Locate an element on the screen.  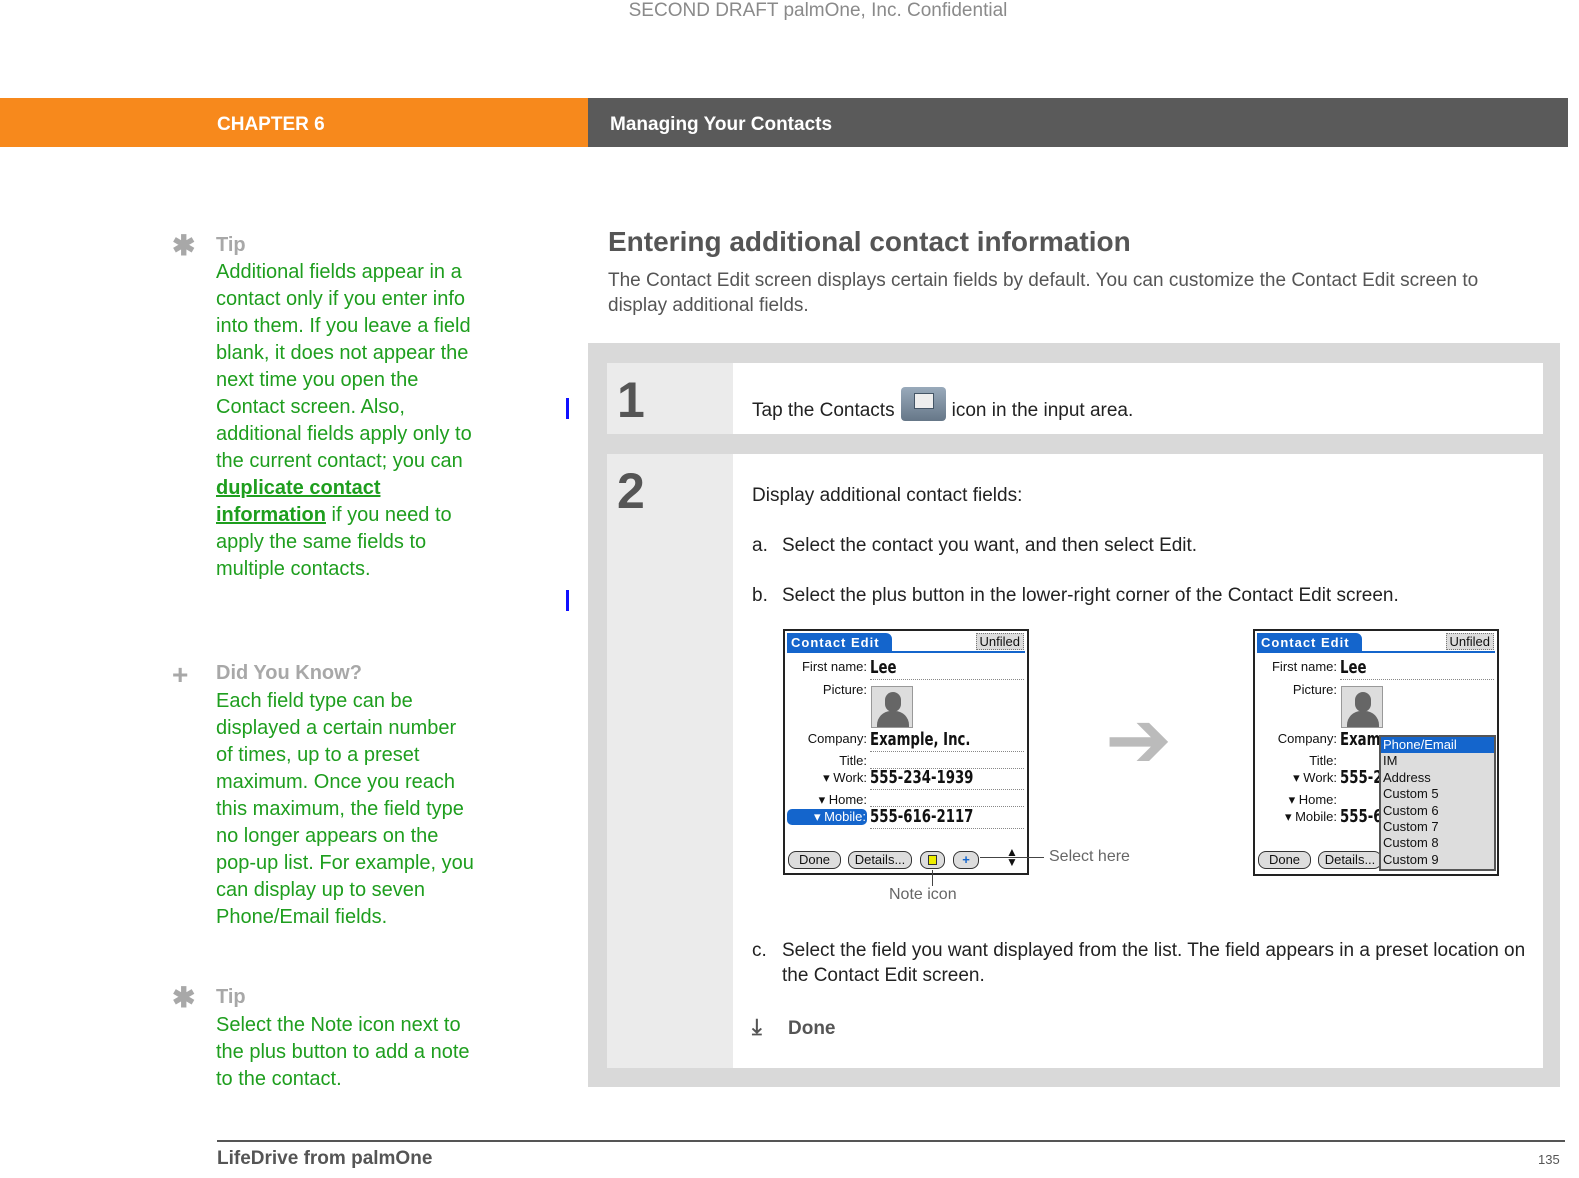
substep-label: a. is located at coordinates (760, 545).